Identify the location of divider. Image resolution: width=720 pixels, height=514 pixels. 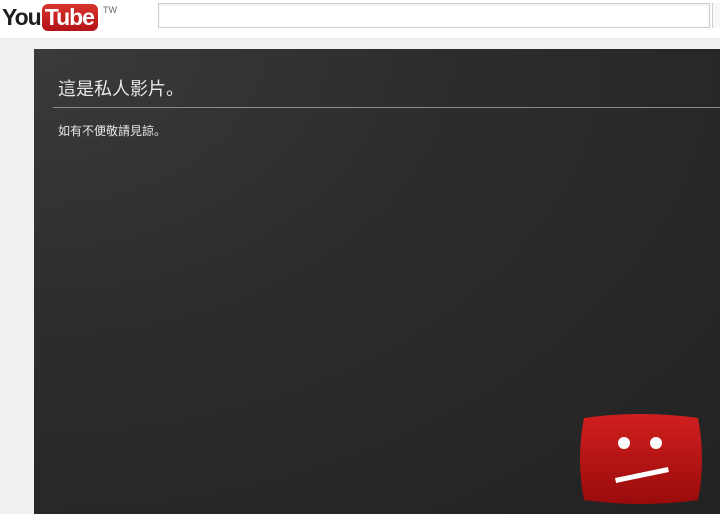
(386, 107).